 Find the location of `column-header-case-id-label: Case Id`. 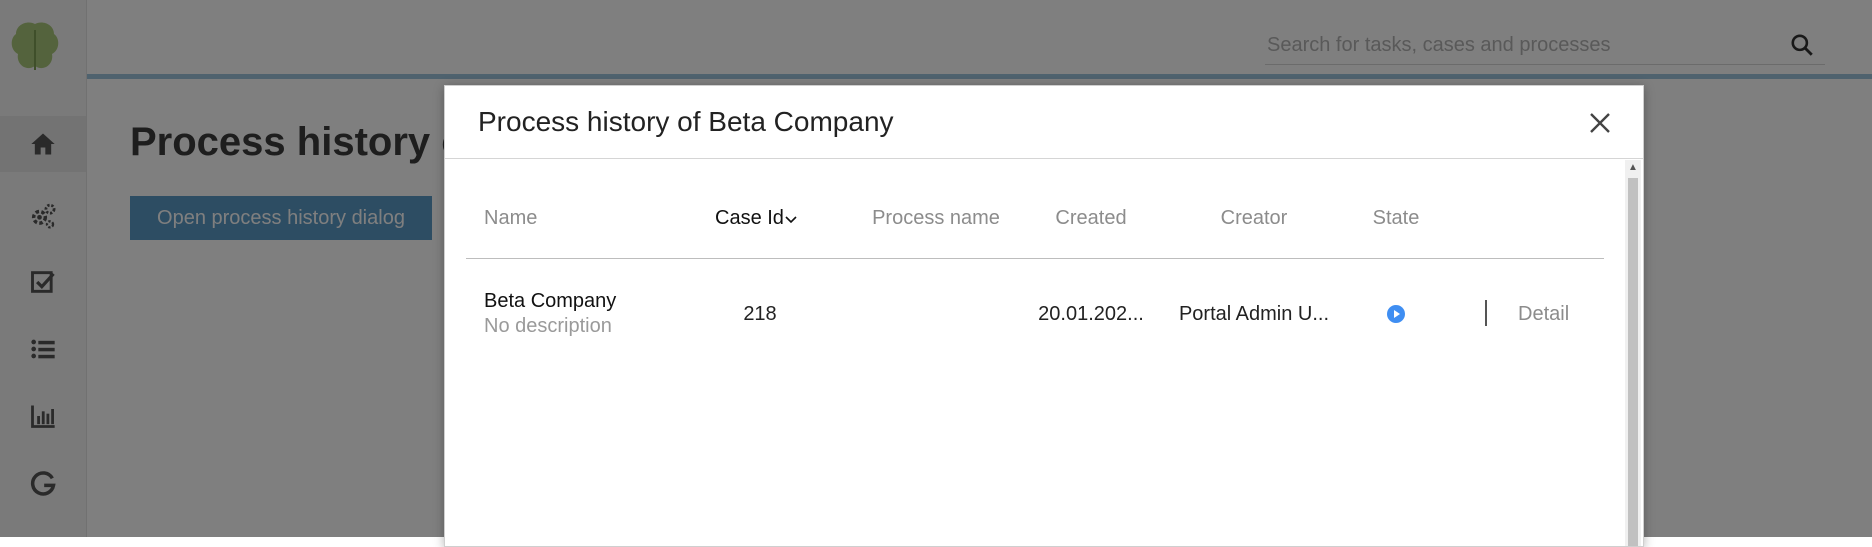

column-header-case-id-label: Case Id is located at coordinates (749, 218).